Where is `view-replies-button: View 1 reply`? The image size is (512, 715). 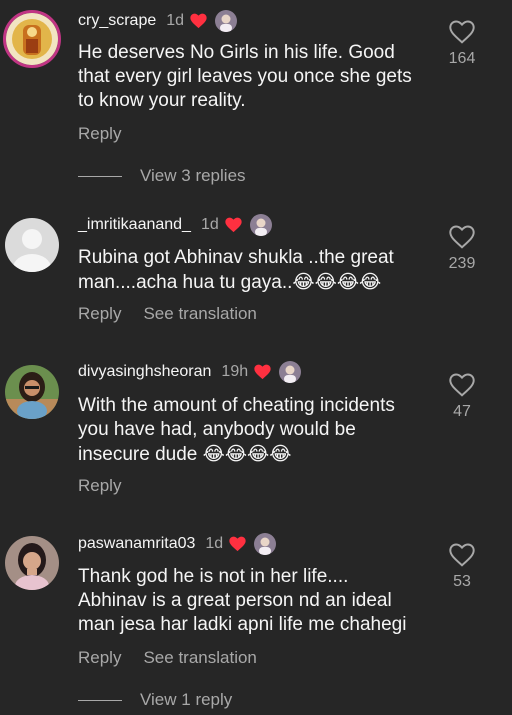 view-replies-button: View 1 reply is located at coordinates (155, 700).